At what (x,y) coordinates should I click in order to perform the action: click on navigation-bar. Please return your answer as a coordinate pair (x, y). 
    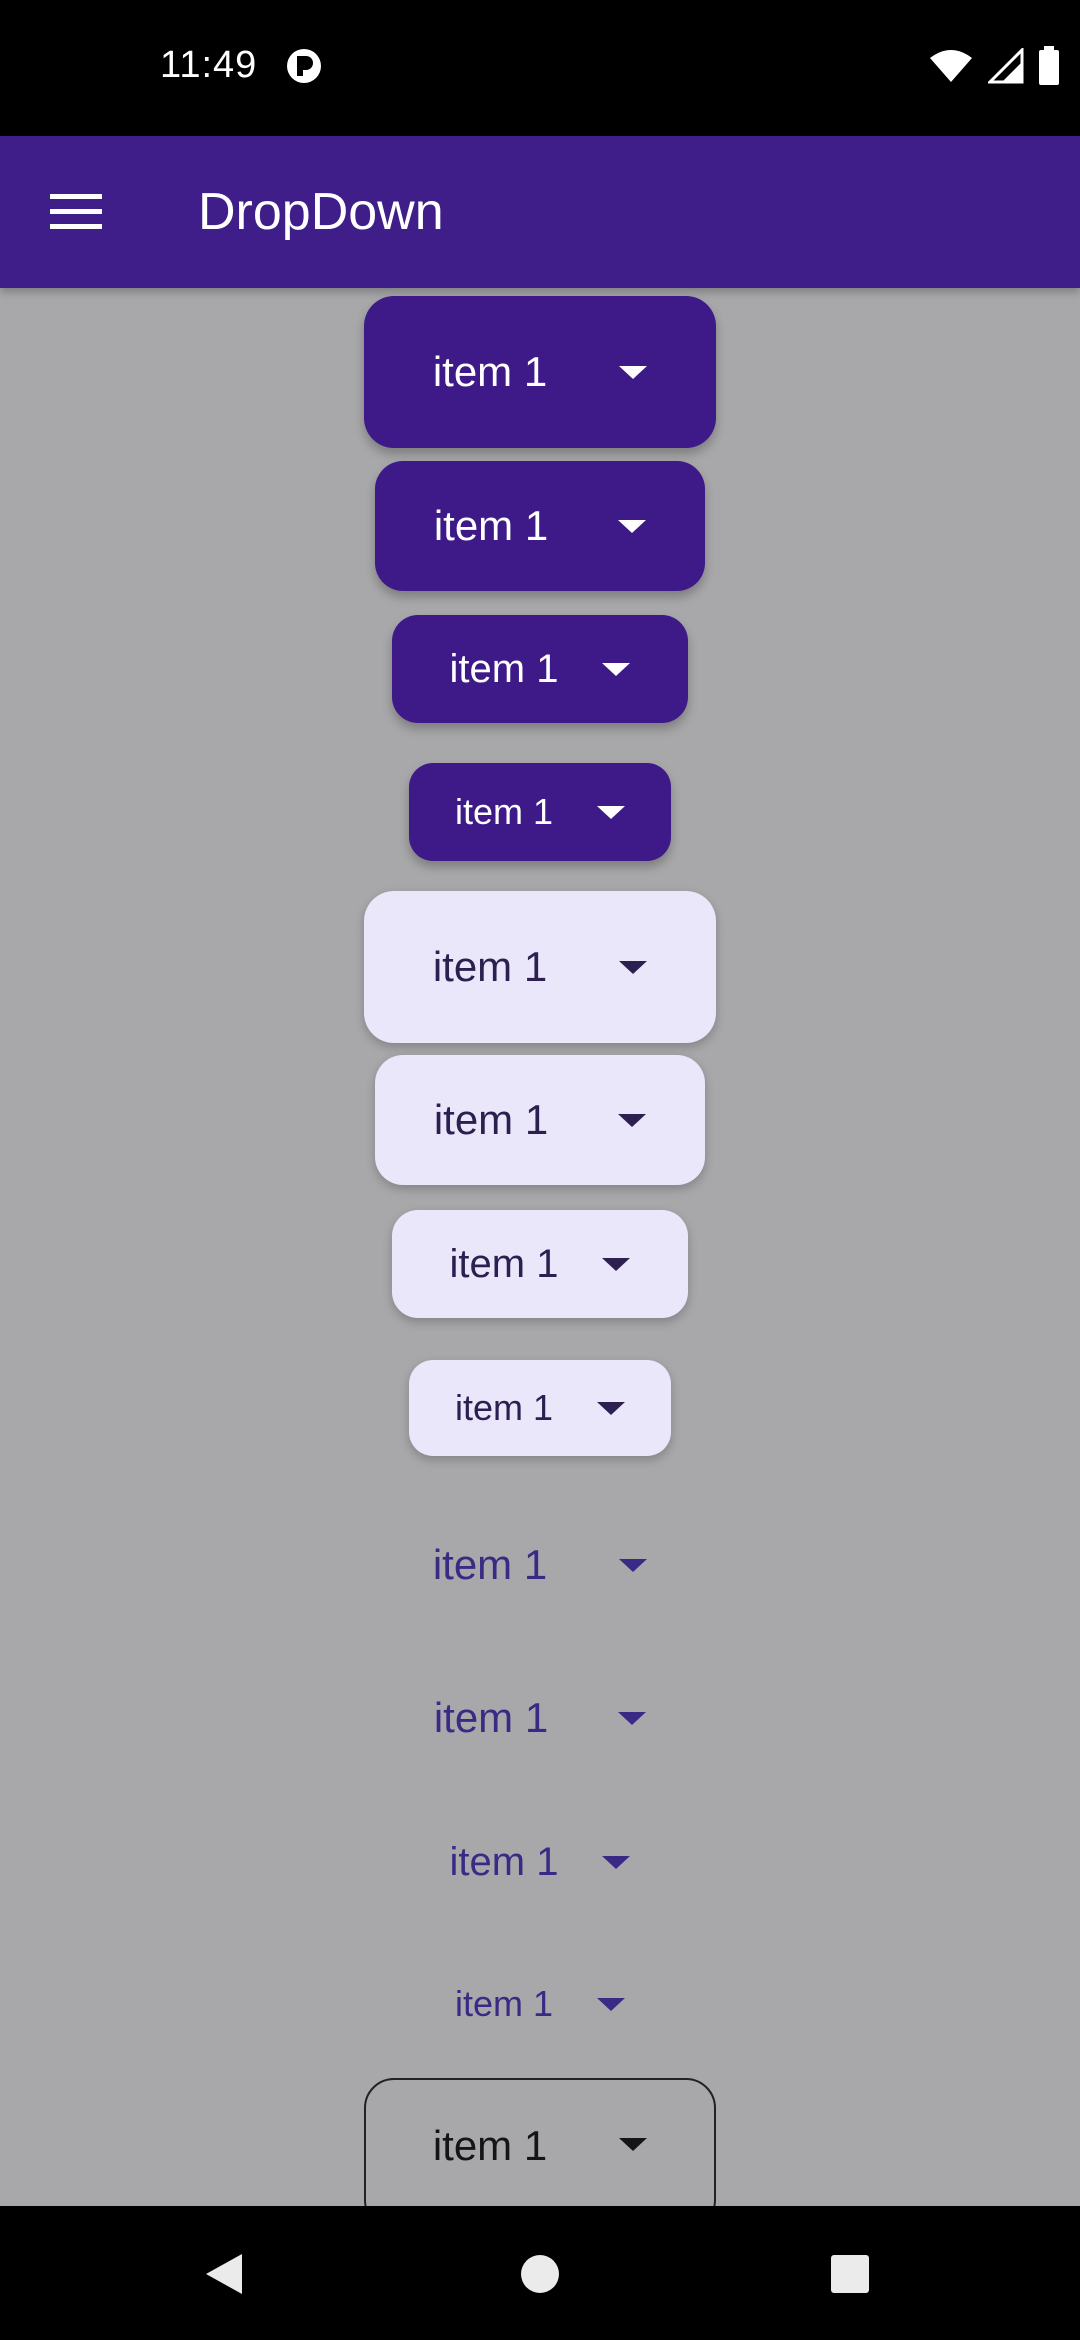
    Looking at the image, I should click on (540, 2273).